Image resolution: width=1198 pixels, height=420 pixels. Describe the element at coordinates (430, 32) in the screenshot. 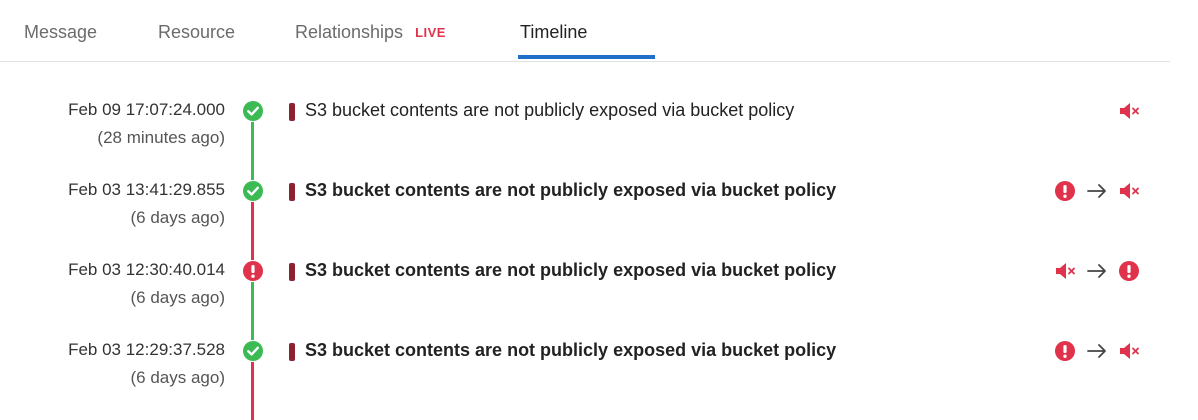

I see `live-badge: LIVE` at that location.